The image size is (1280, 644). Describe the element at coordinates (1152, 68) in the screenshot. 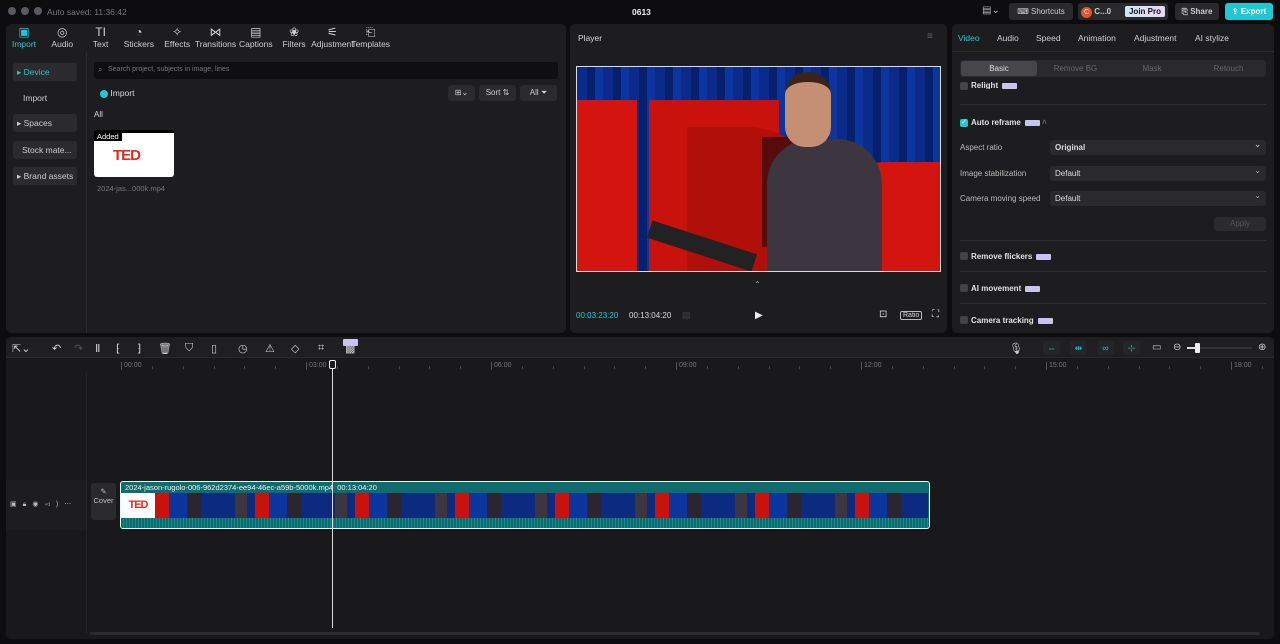

I see `subtab-mask: Mask` at that location.